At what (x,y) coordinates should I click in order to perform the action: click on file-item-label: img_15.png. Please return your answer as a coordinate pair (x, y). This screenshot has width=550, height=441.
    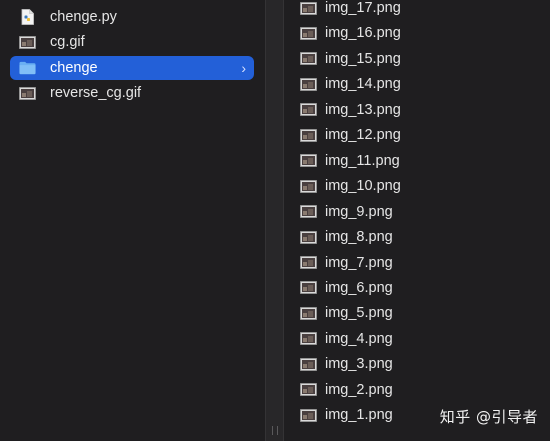
    Looking at the image, I should click on (363, 58).